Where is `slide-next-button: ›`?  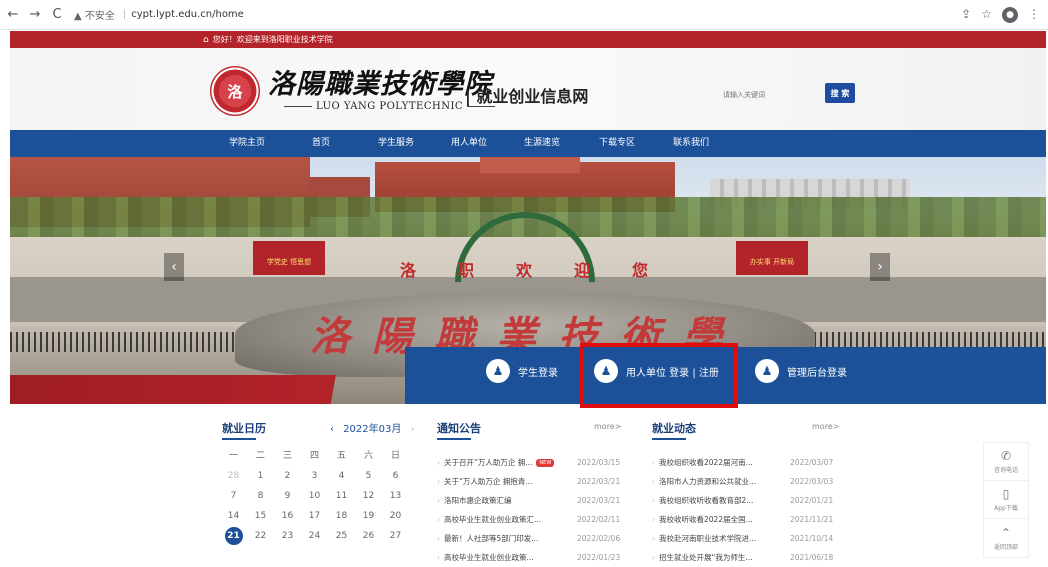 slide-next-button: › is located at coordinates (880, 267).